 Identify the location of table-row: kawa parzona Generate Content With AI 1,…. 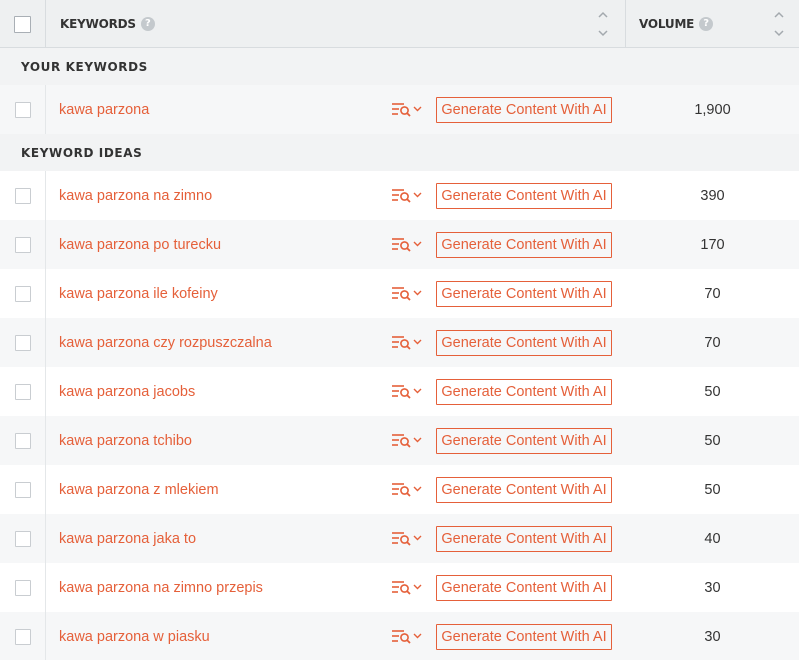
(399, 109).